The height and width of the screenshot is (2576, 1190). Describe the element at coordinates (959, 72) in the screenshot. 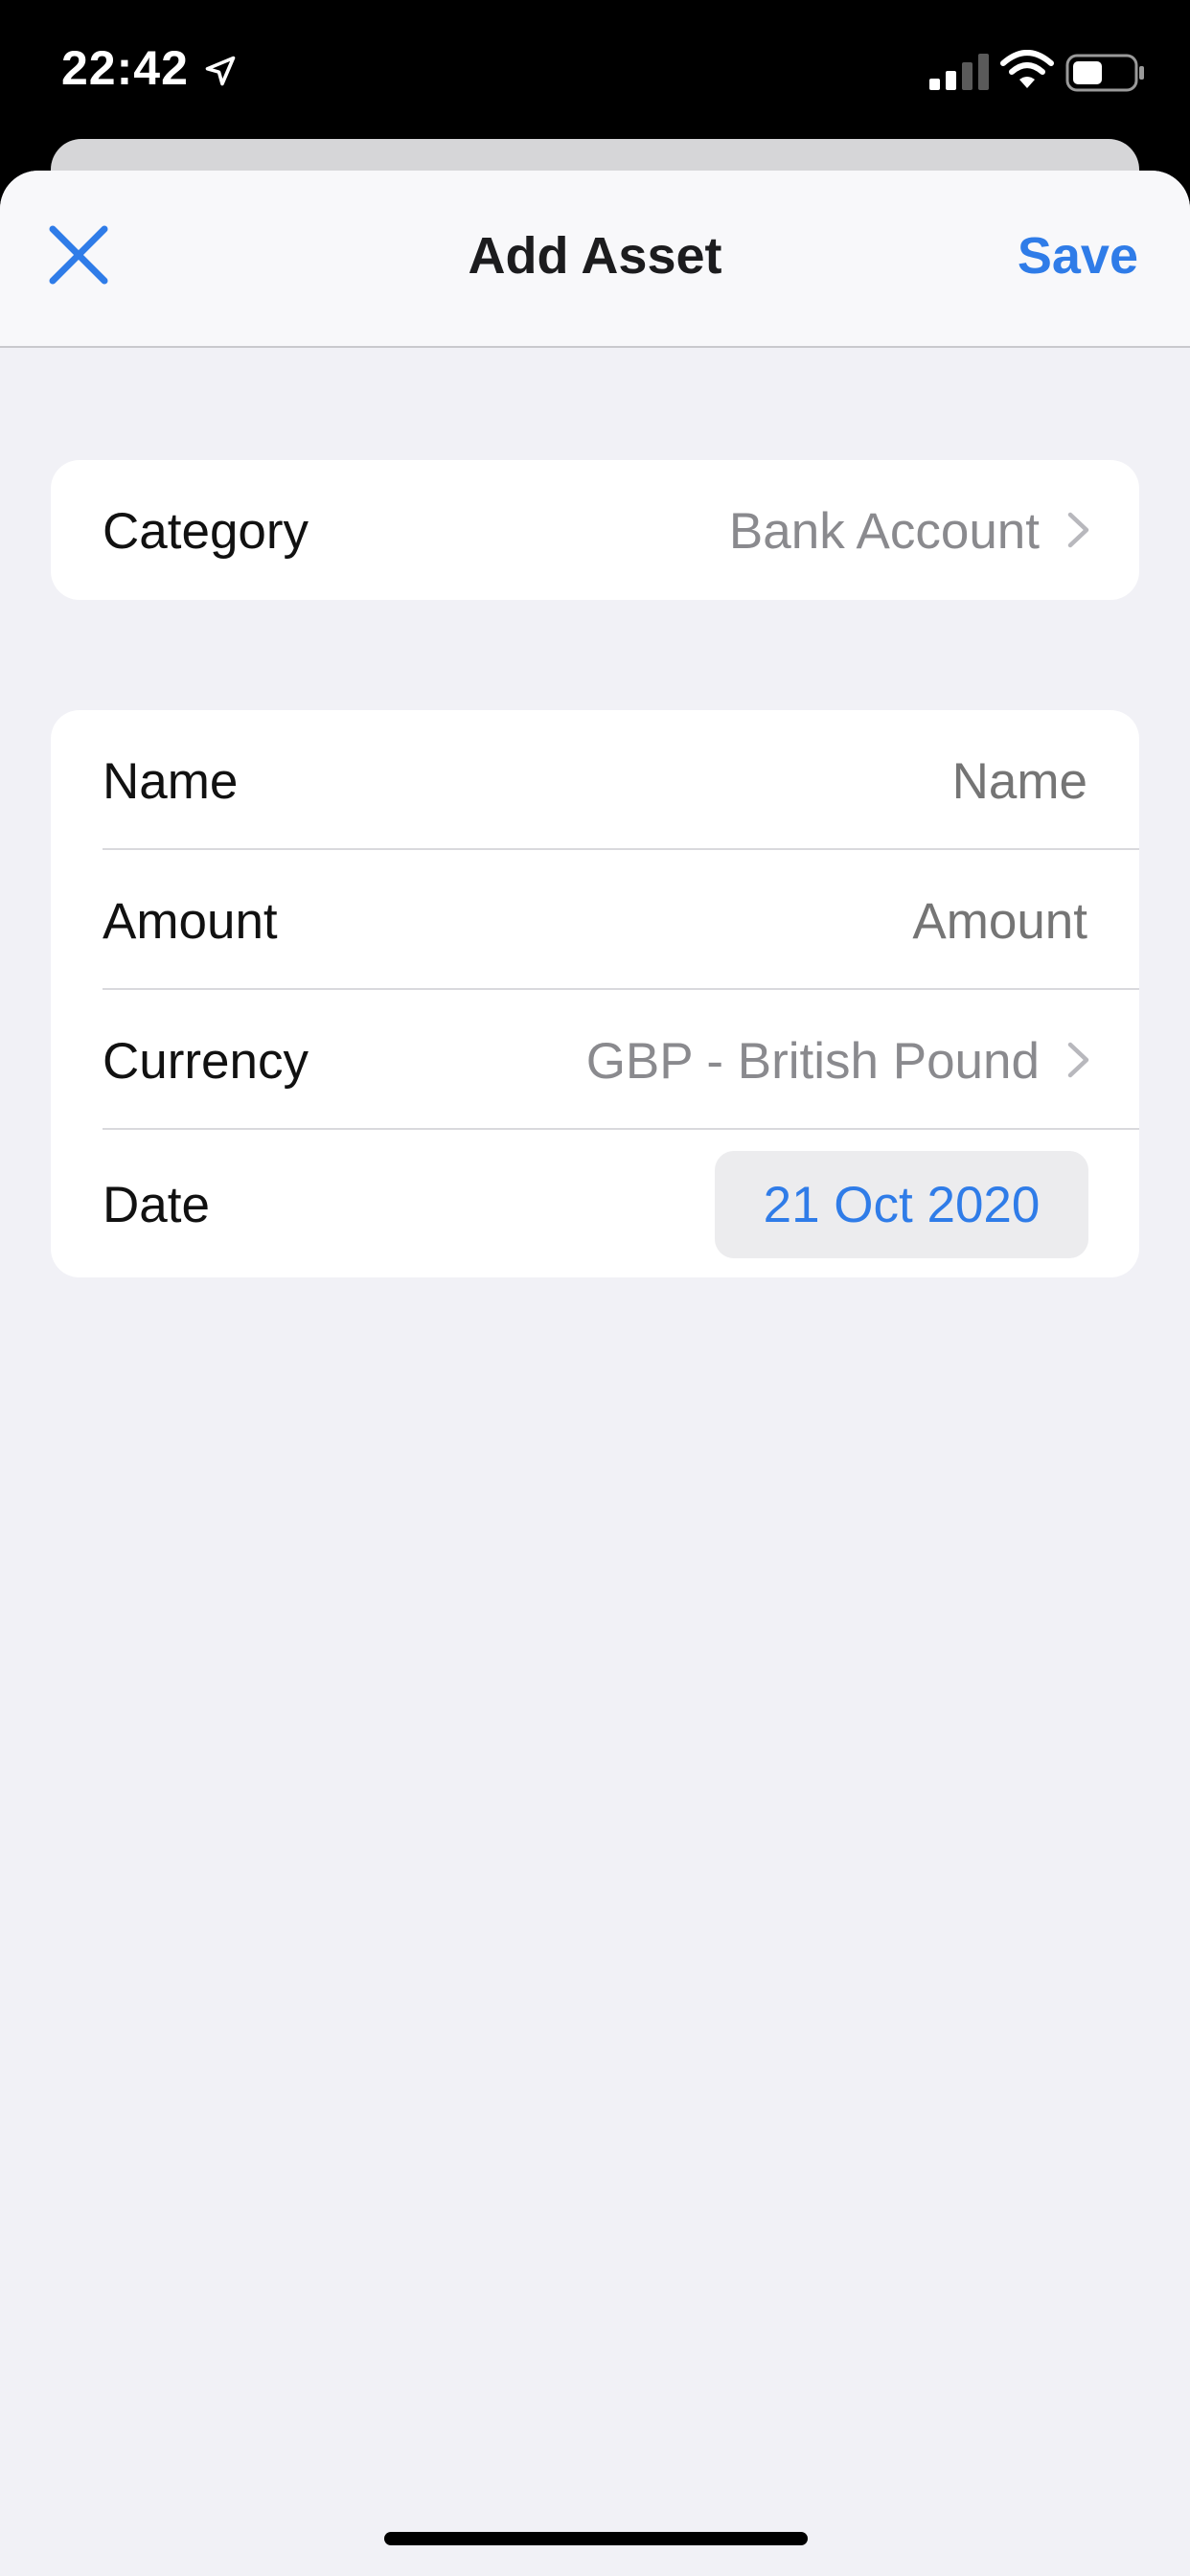

I see `cellular-signal-icon` at that location.